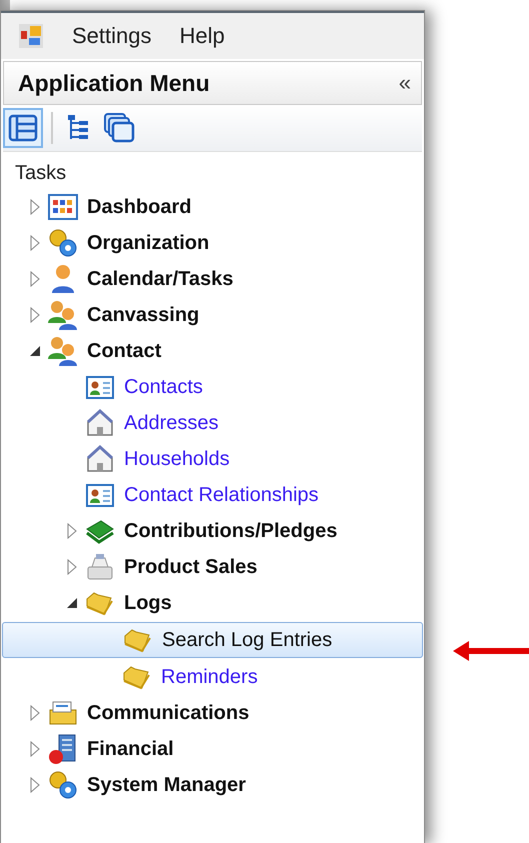 Image resolution: width=529 pixels, height=843 pixels. I want to click on tree-item: Canvassing, so click(143, 315).